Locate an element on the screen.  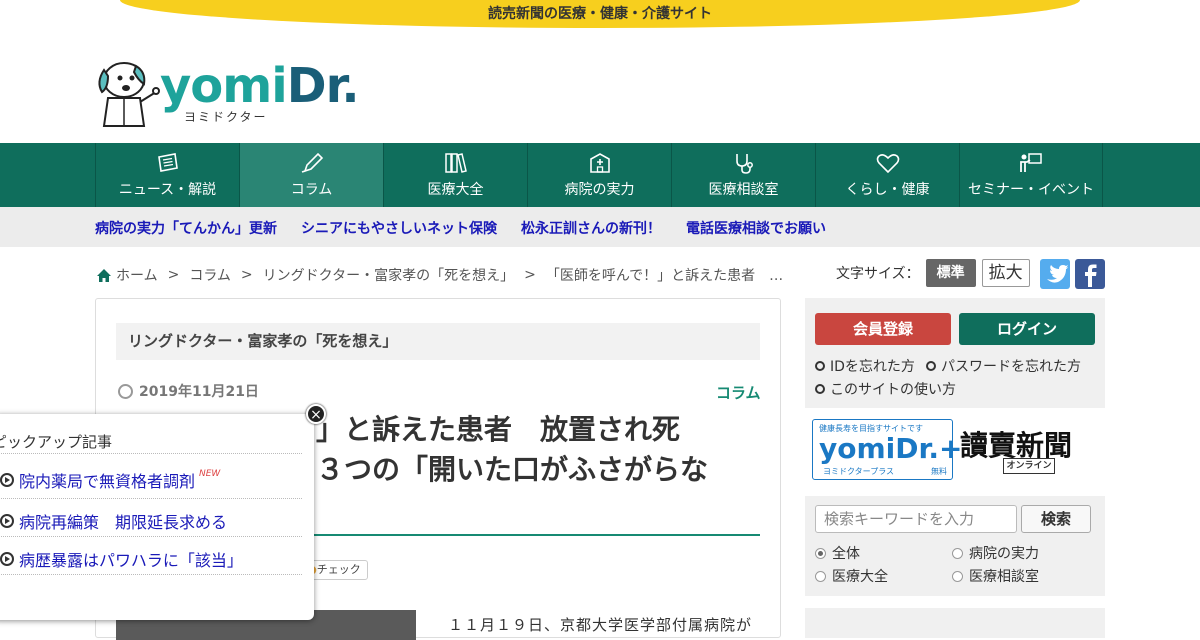
nav-label: 医療相談室 is located at coordinates (743, 190).